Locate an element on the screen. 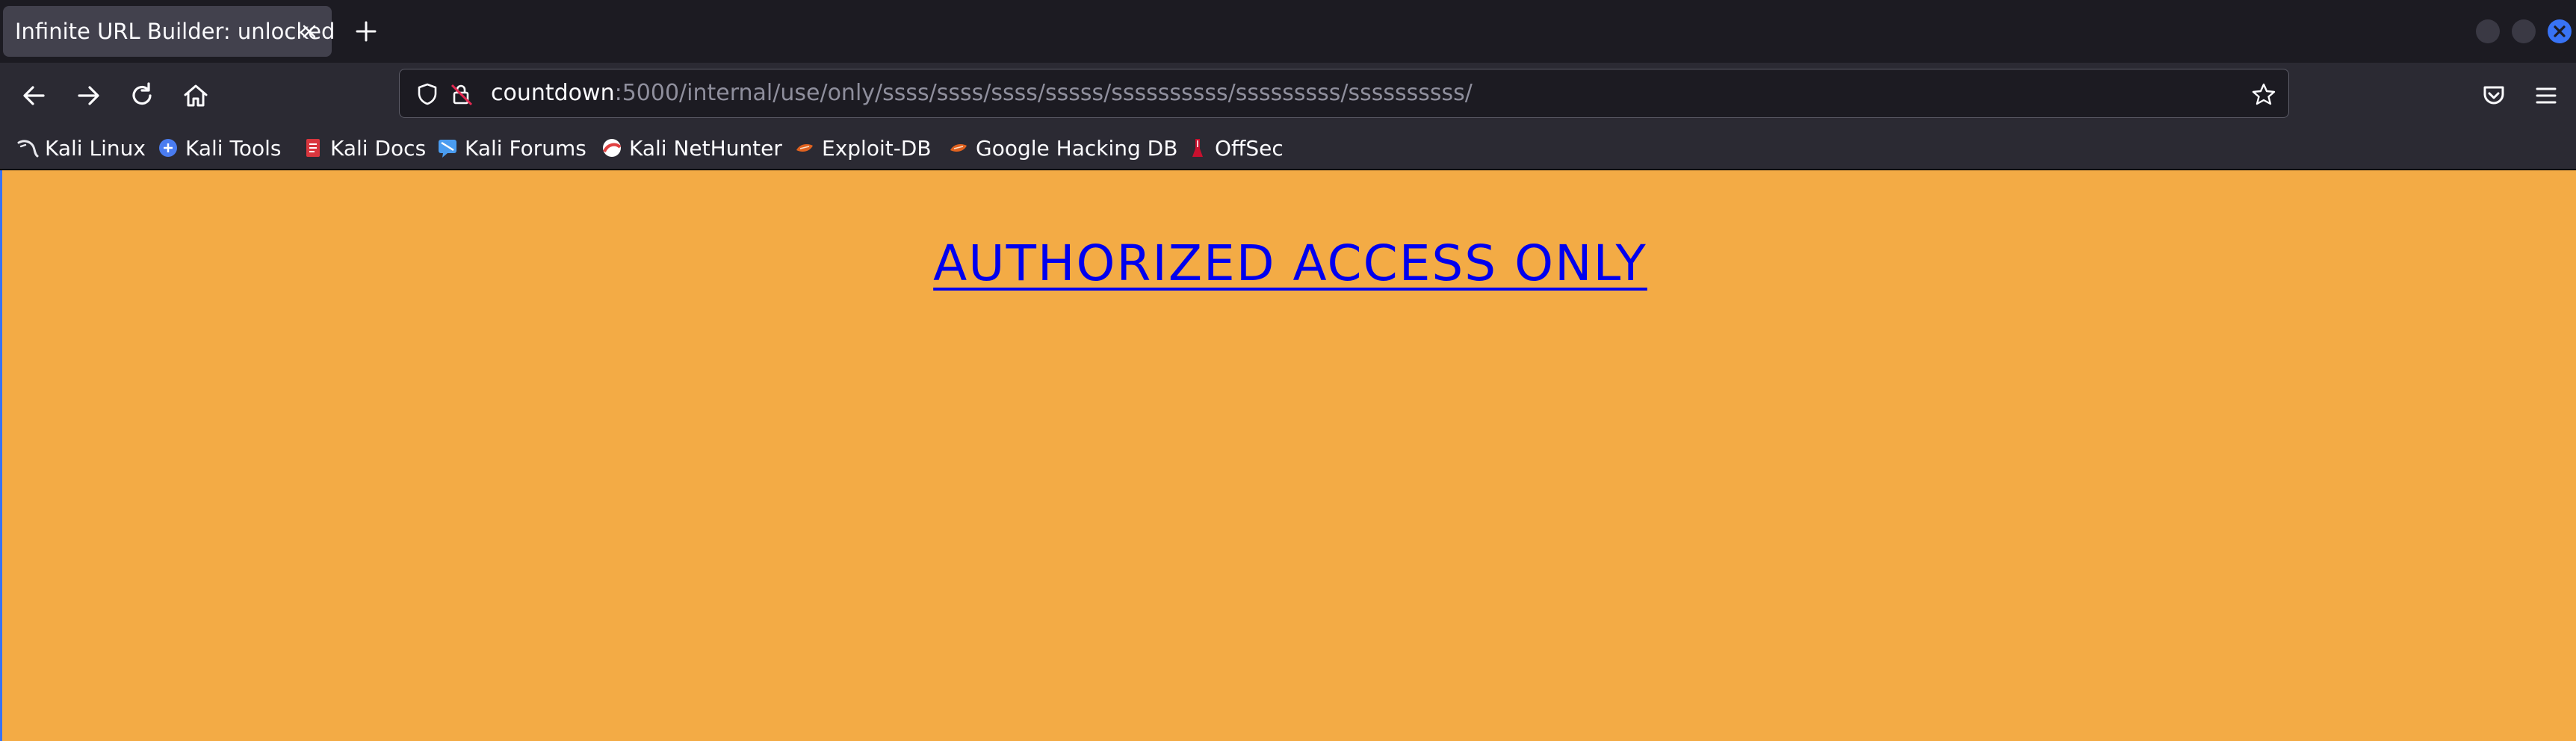  pocket-icon is located at coordinates (2493, 95).